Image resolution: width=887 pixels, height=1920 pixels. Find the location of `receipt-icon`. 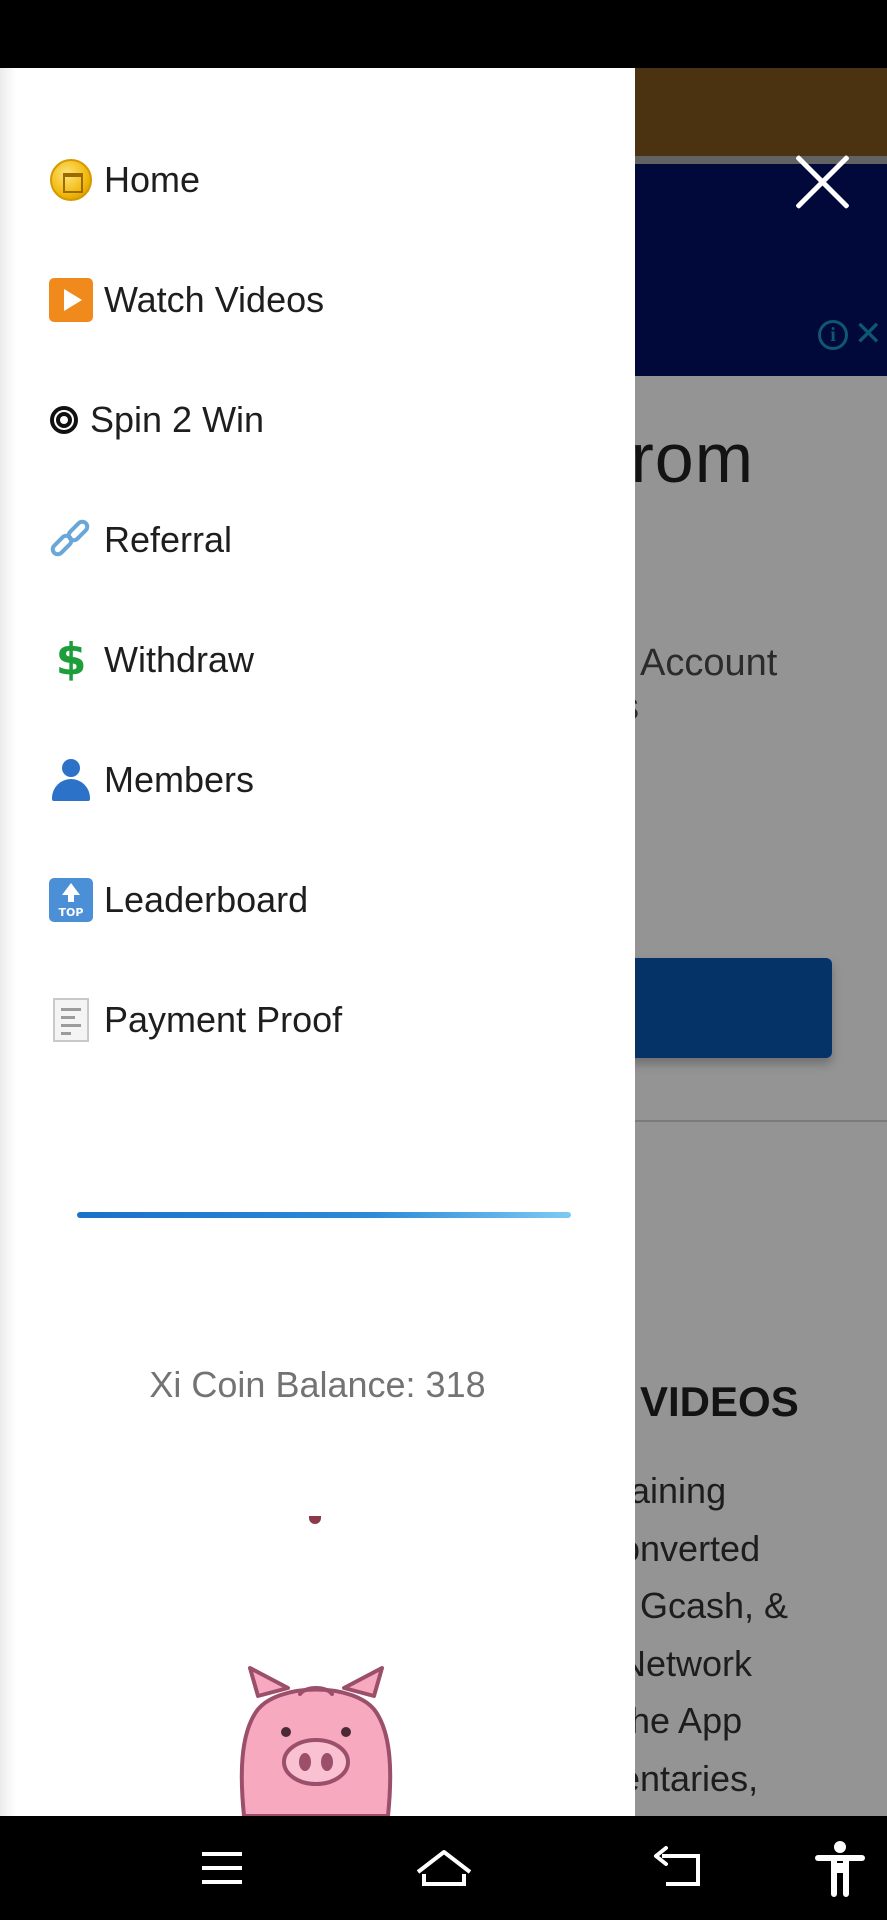

receipt-icon is located at coordinates (71, 1020).